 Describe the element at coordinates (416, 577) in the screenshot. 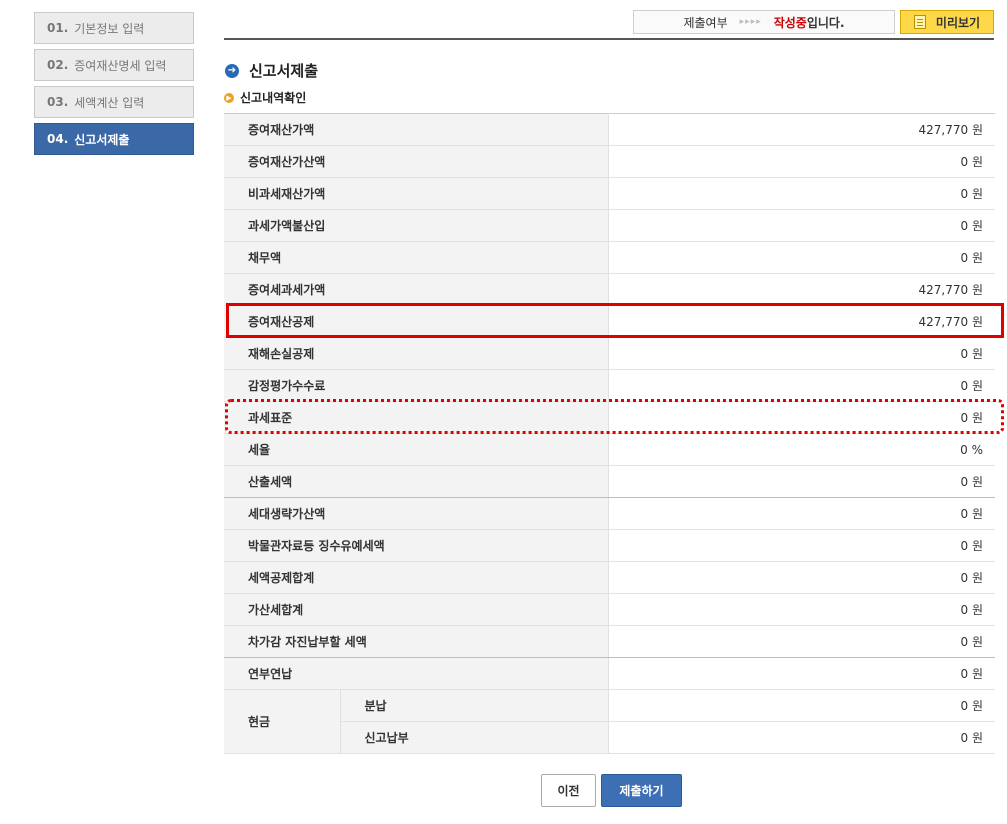

I see `row-label: 세액공제합계` at that location.